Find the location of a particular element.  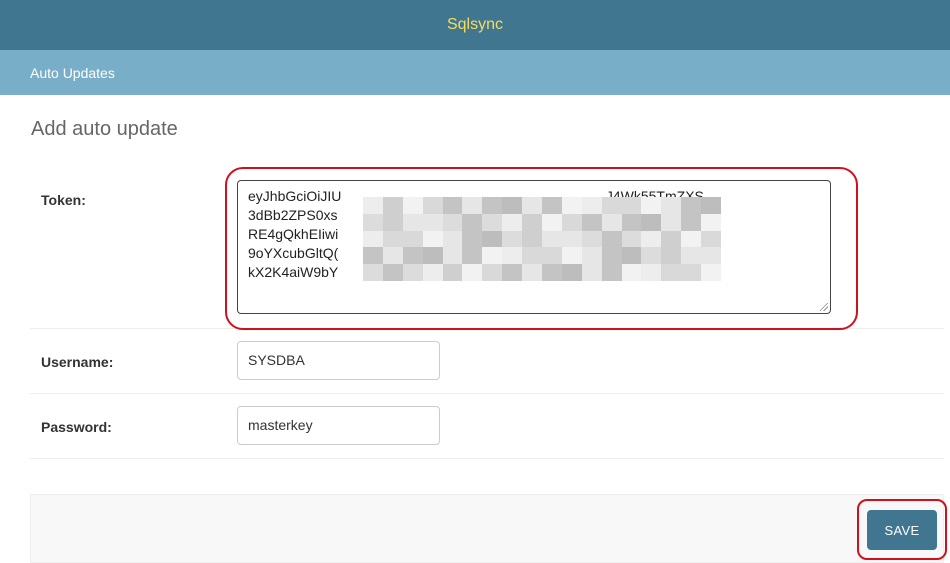

site-title: Sqlsync is located at coordinates (475, 25).